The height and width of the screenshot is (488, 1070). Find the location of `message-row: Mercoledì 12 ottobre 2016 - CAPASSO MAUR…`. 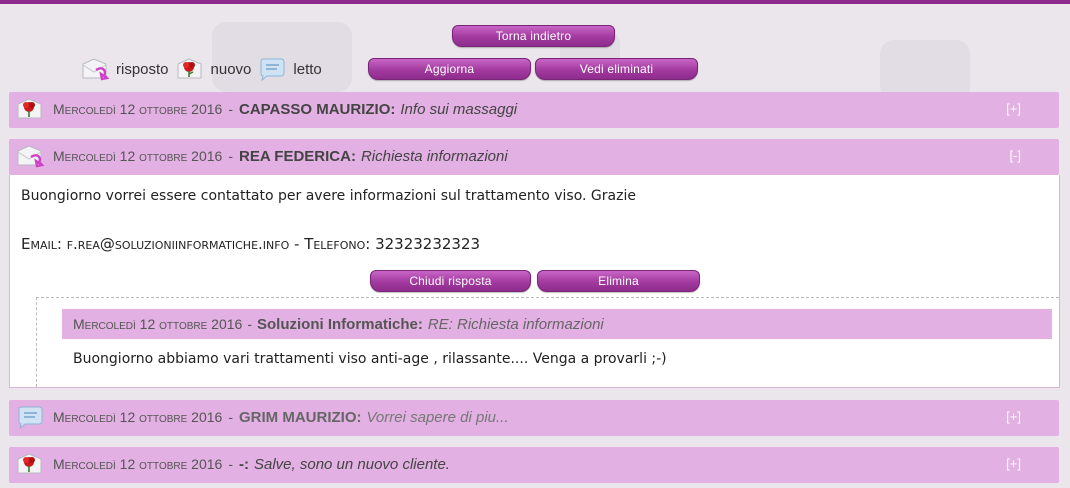

message-row: Mercoledì 12 ottobre 2016 - CAPASSO MAUR… is located at coordinates (534, 110).